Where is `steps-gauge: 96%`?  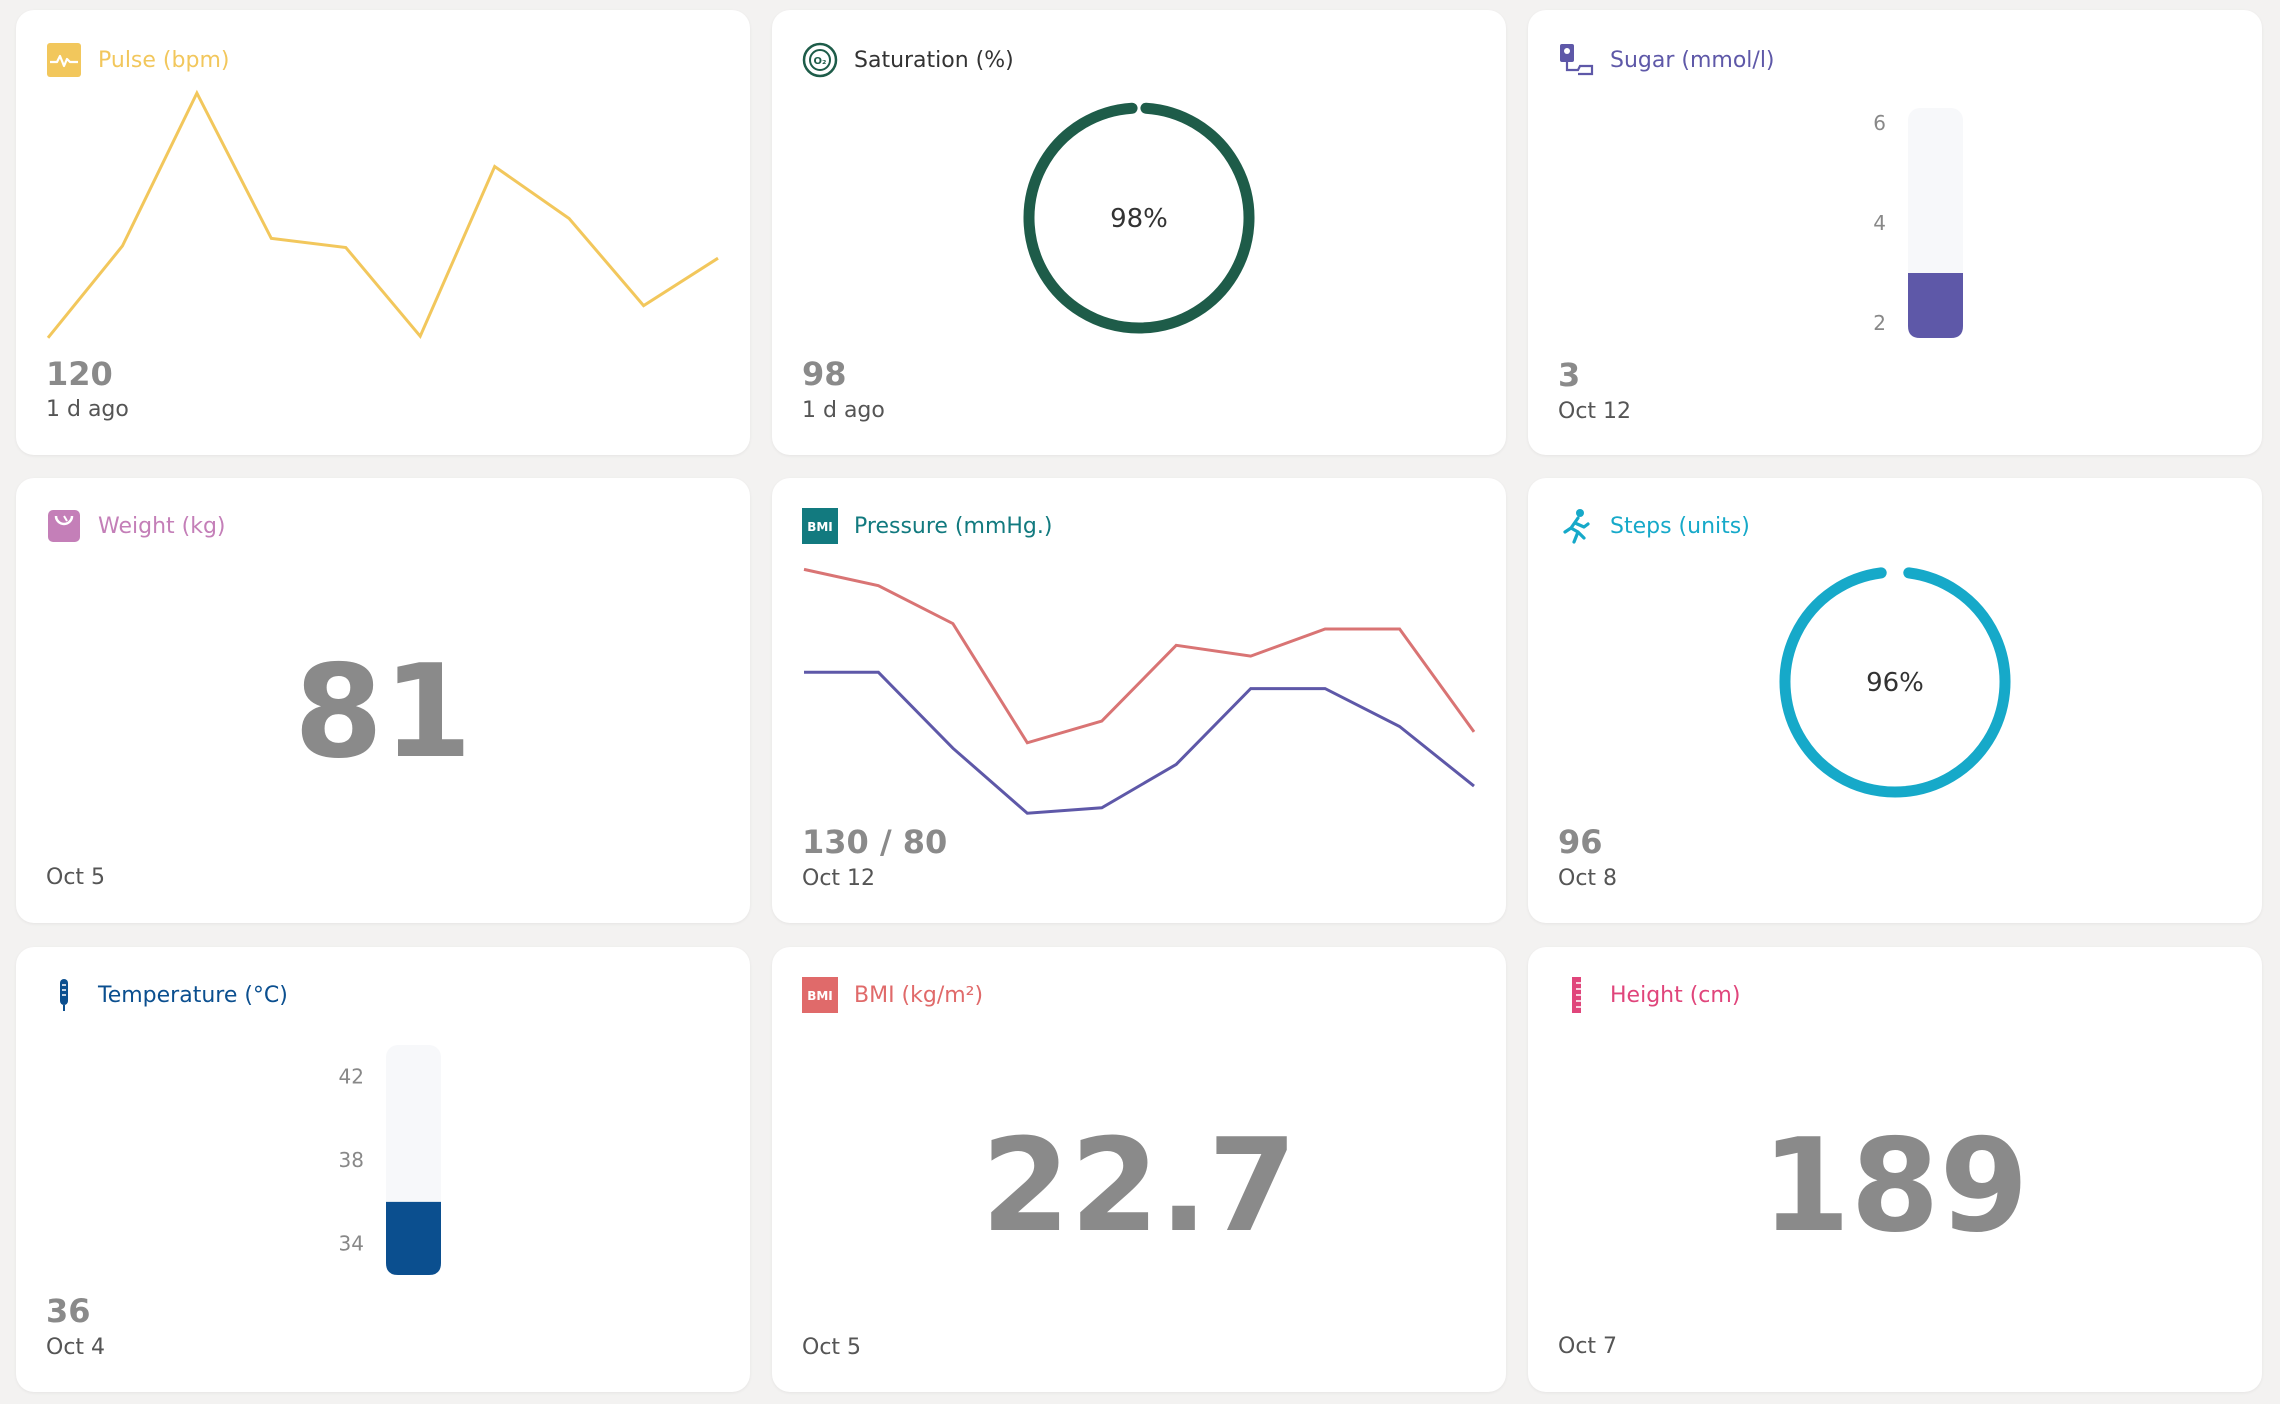
steps-gauge: 96% is located at coordinates (1895, 682).